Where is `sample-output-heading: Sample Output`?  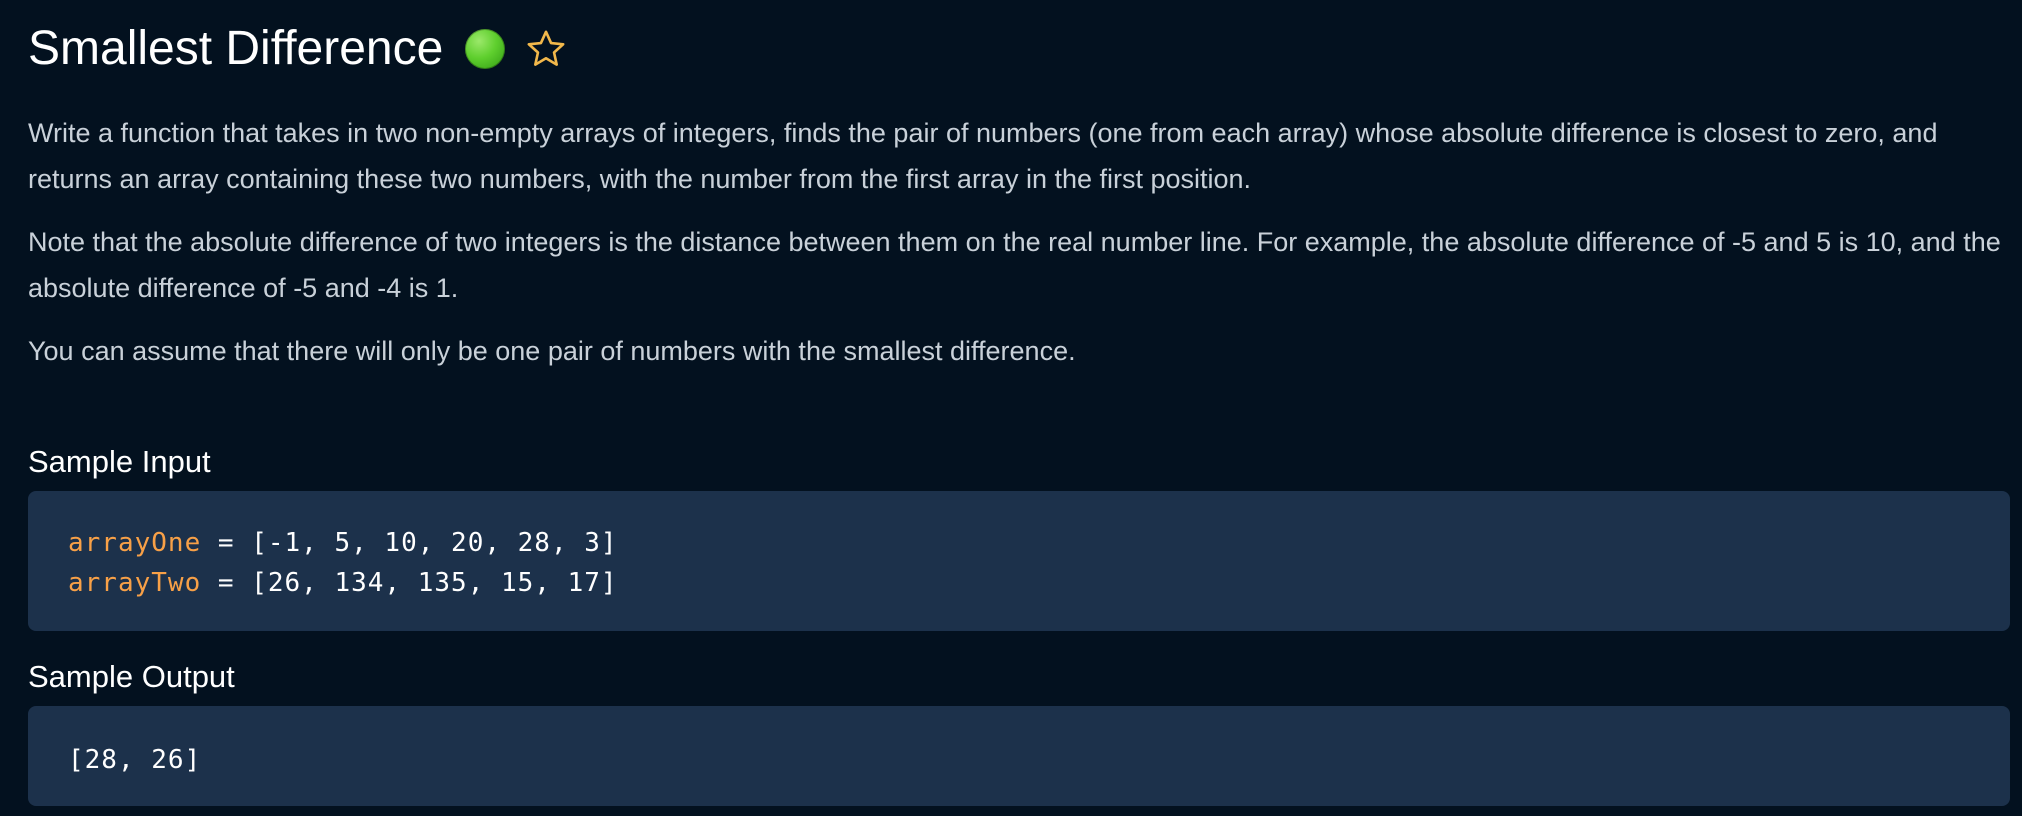
sample-output-heading: Sample Output is located at coordinates (131, 676).